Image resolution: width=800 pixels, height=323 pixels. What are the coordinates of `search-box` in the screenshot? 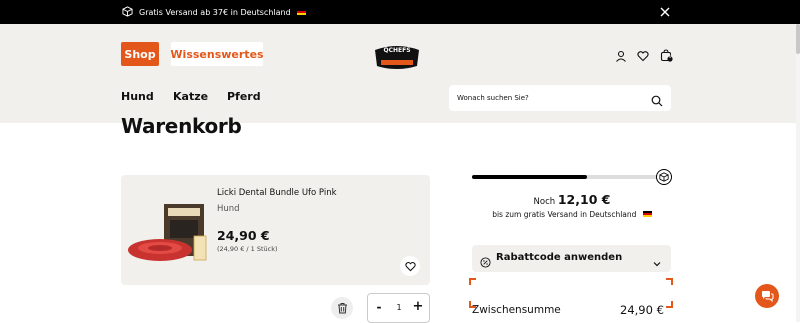 It's located at (560, 98).